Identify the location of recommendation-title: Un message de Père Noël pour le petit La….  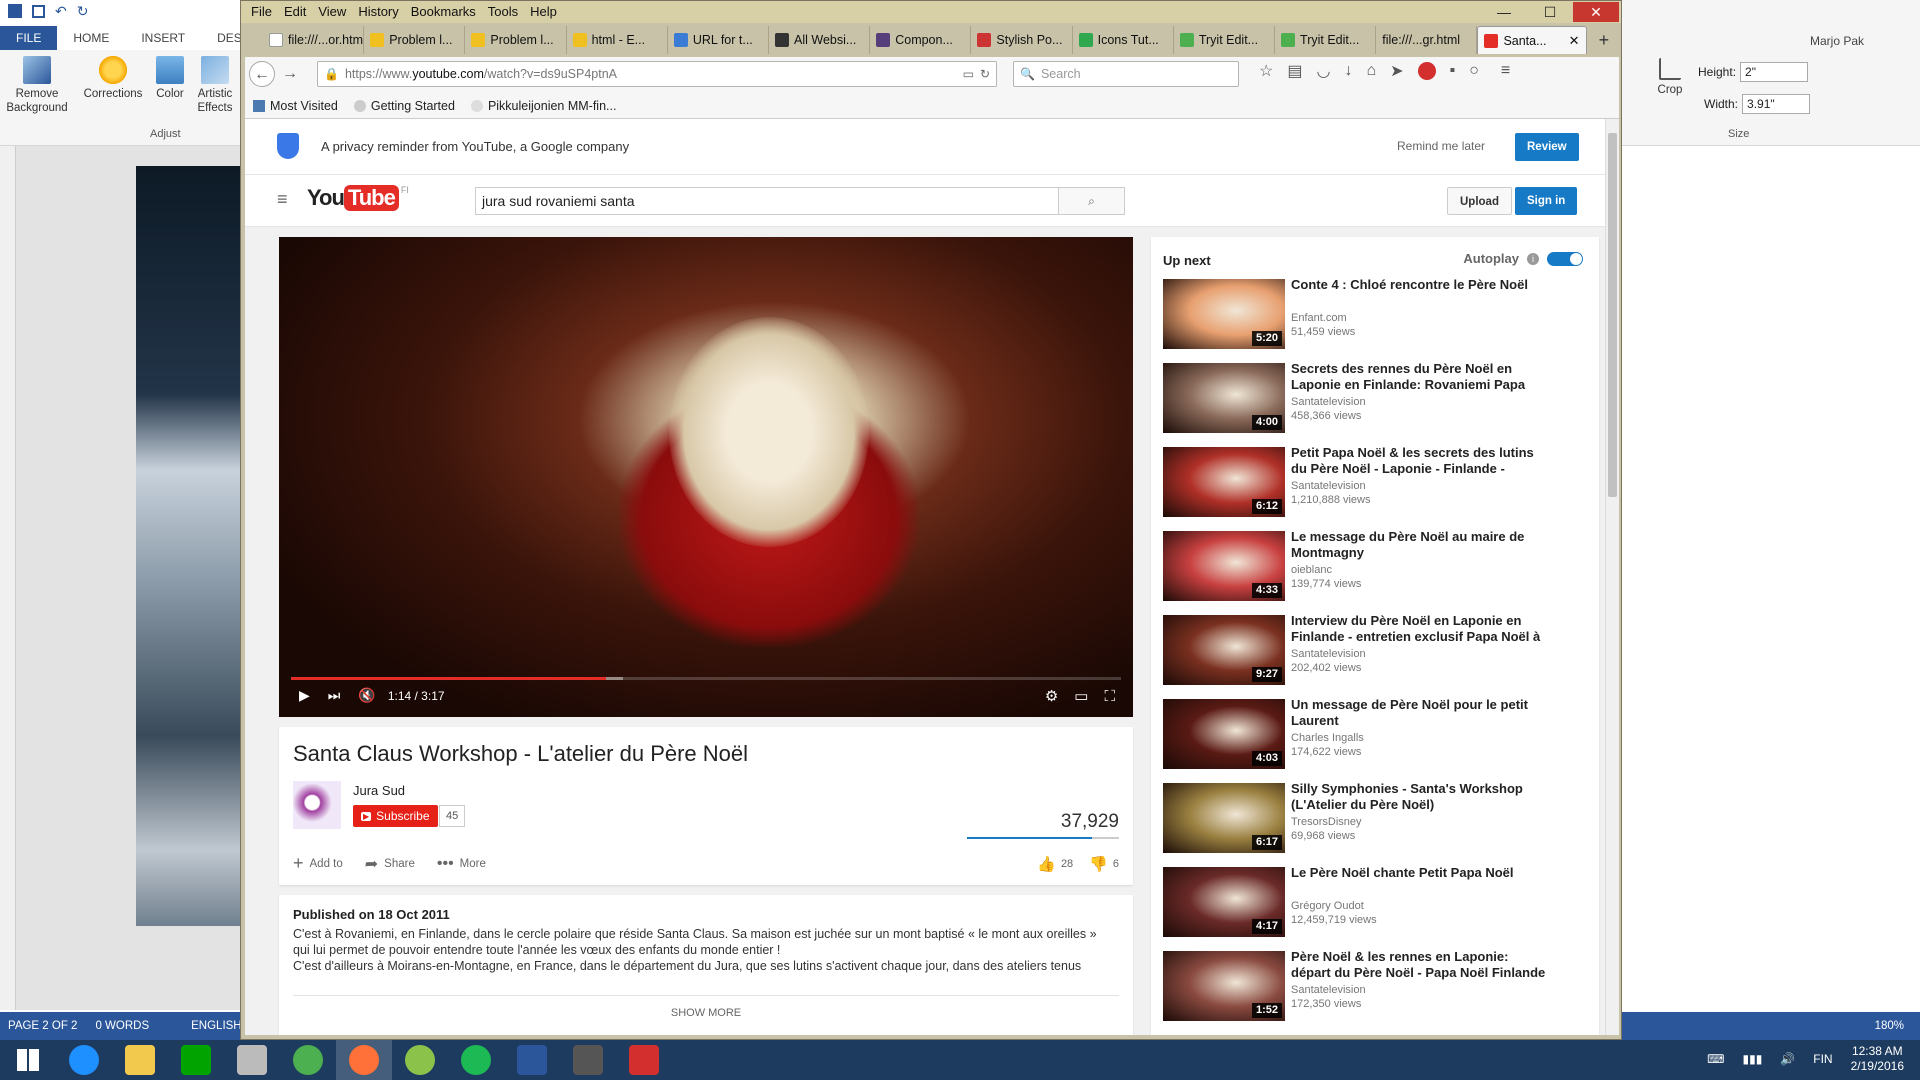
(1421, 713).